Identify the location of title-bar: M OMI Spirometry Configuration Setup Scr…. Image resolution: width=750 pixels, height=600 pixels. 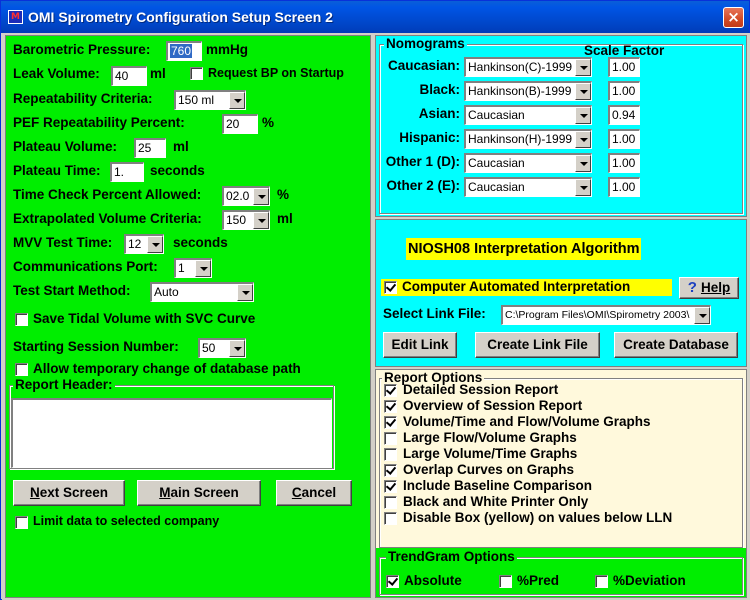
(375, 17).